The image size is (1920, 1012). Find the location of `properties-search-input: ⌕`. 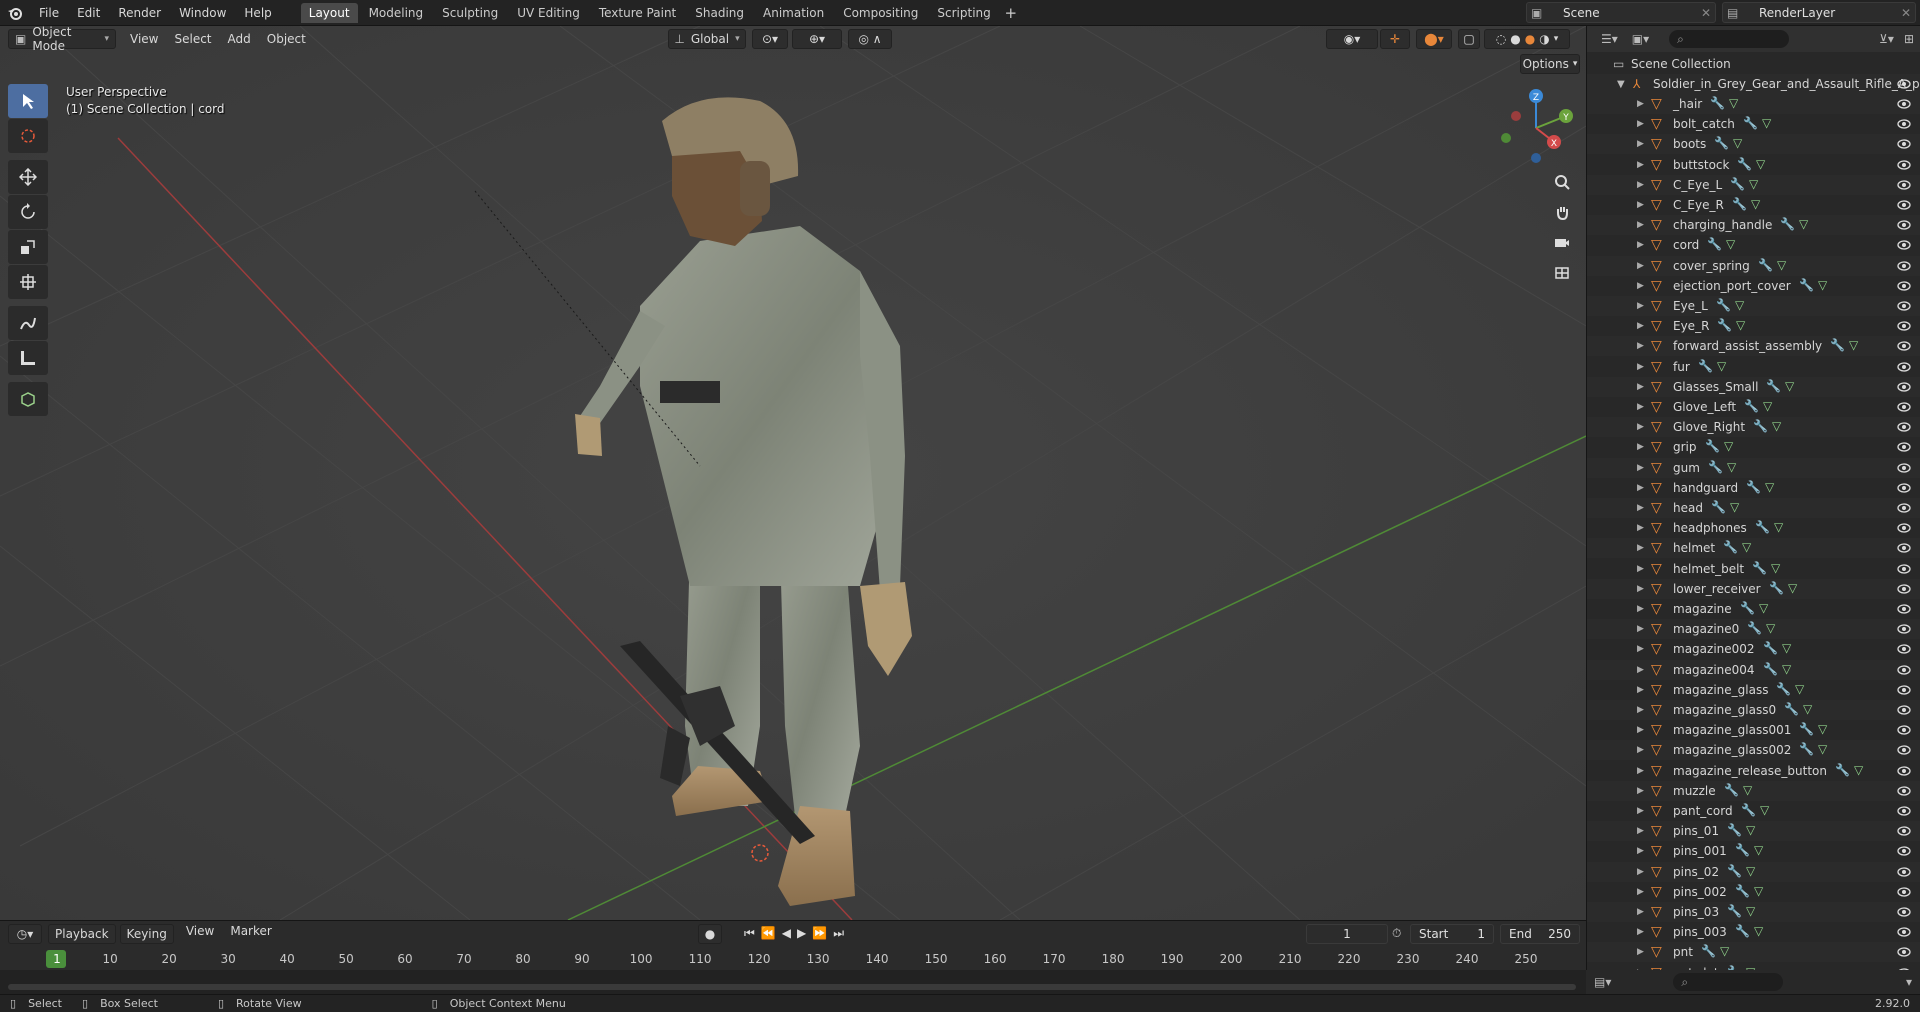

properties-search-input: ⌕ is located at coordinates (1728, 982).